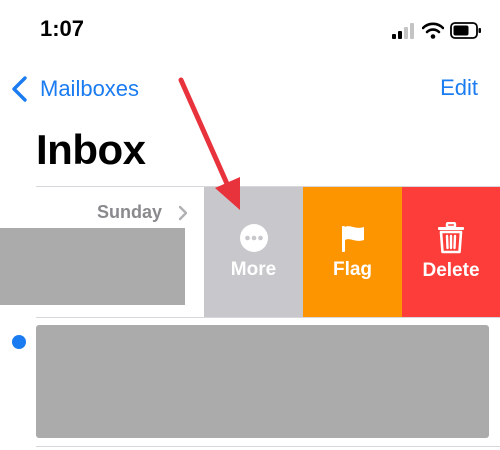  I want to click on trash-icon, so click(451, 238).